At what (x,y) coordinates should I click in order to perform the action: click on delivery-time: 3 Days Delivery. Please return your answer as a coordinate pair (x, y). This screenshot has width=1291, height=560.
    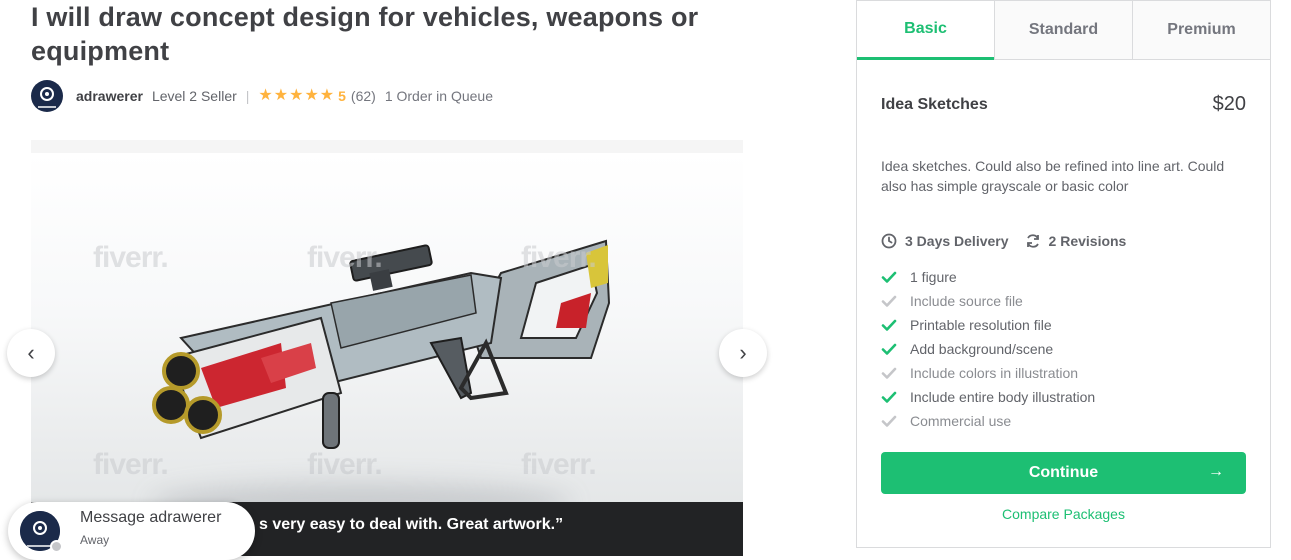
    Looking at the image, I should click on (957, 241).